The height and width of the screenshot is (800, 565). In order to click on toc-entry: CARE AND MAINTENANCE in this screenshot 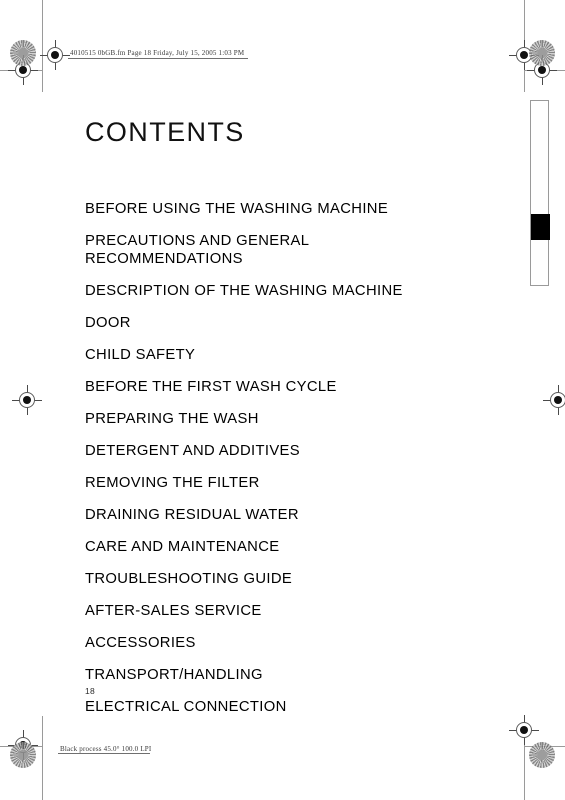, I will do `click(285, 547)`.